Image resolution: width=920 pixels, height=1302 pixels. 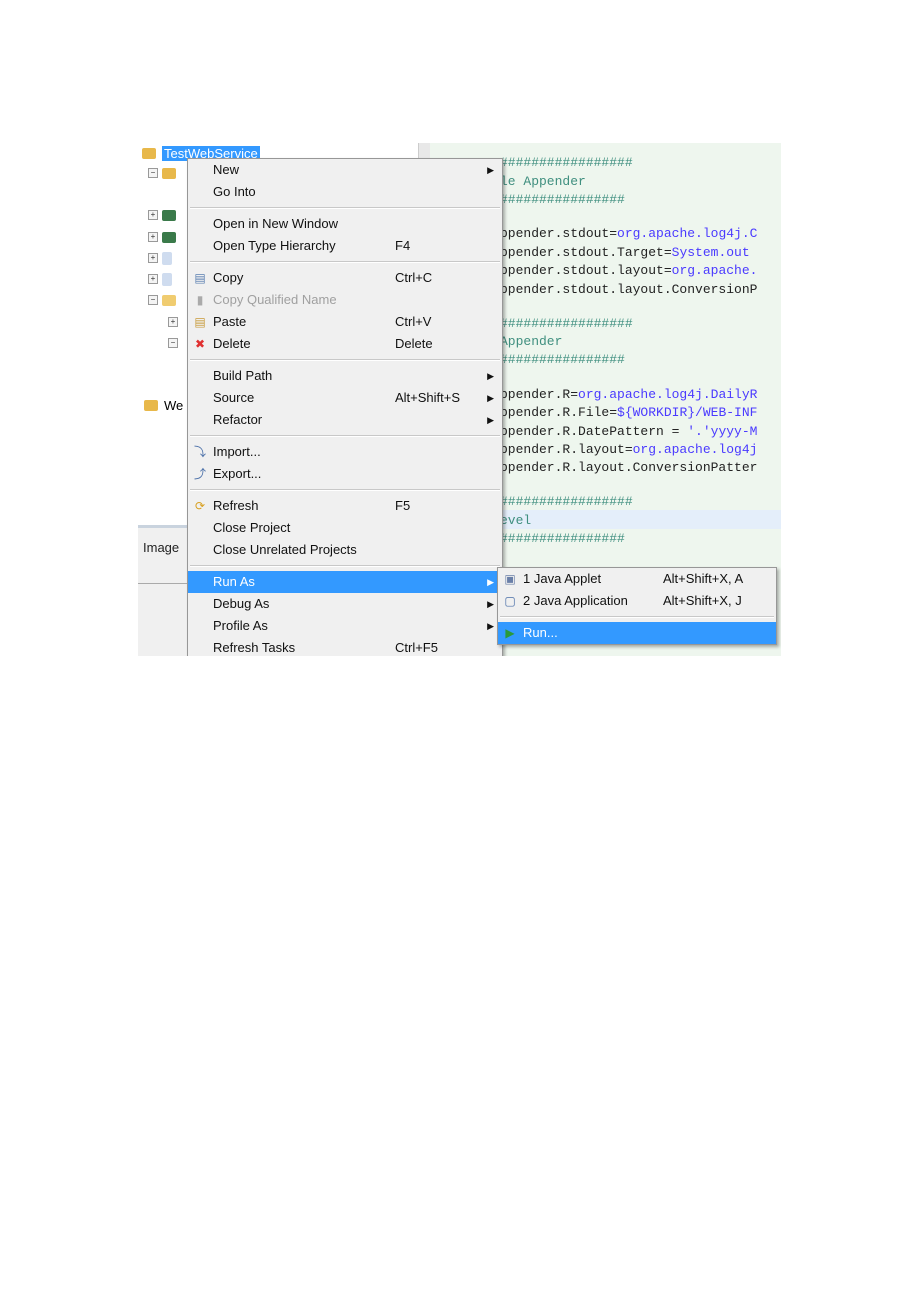 What do you see at coordinates (161, 547) in the screenshot?
I see `image-tab: Image` at bounding box center [161, 547].